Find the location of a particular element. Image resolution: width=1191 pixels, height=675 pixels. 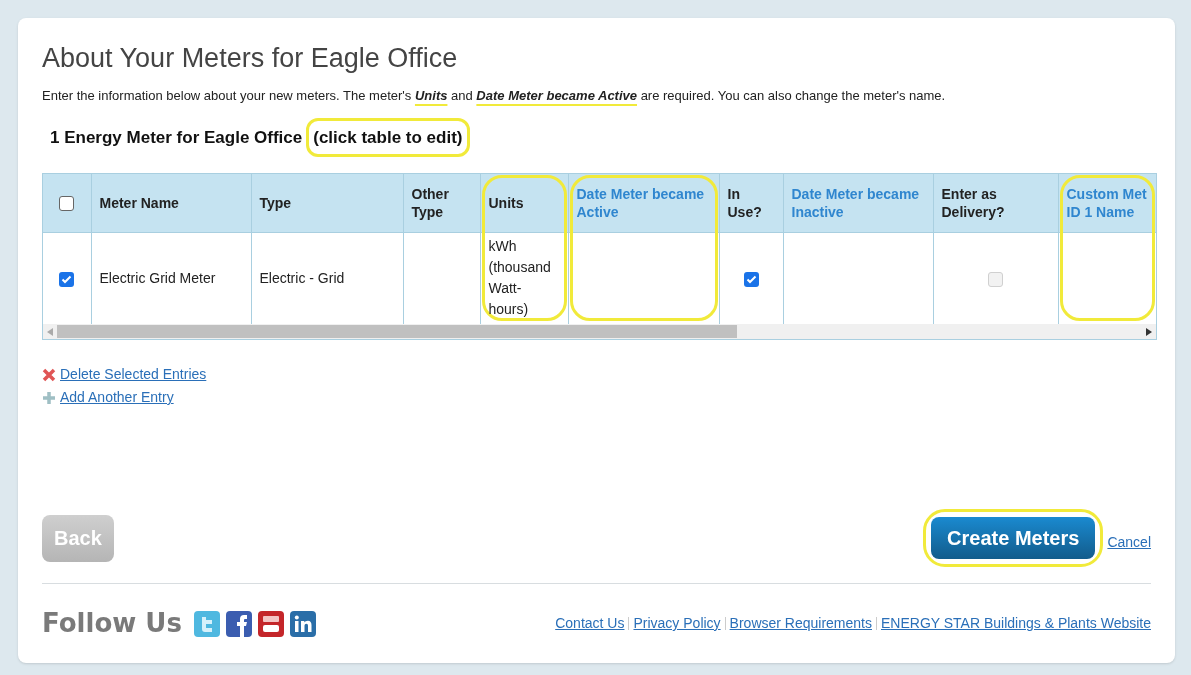

table-cell: Electric Grid Meter is located at coordinates (157, 277).